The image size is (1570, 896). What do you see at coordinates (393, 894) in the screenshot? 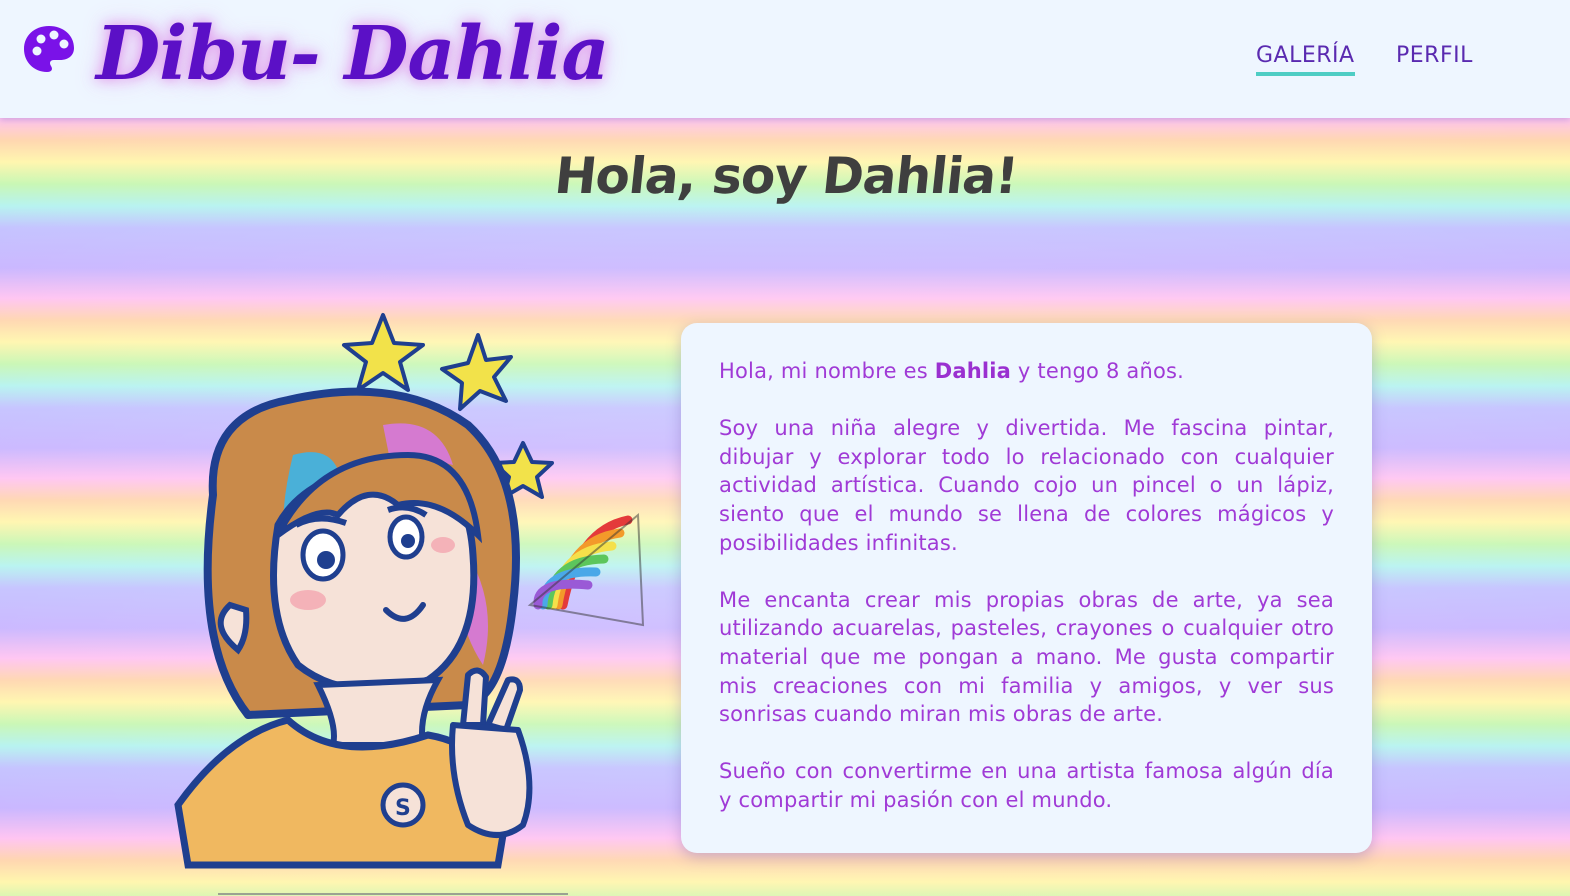
I see `divider` at bounding box center [393, 894].